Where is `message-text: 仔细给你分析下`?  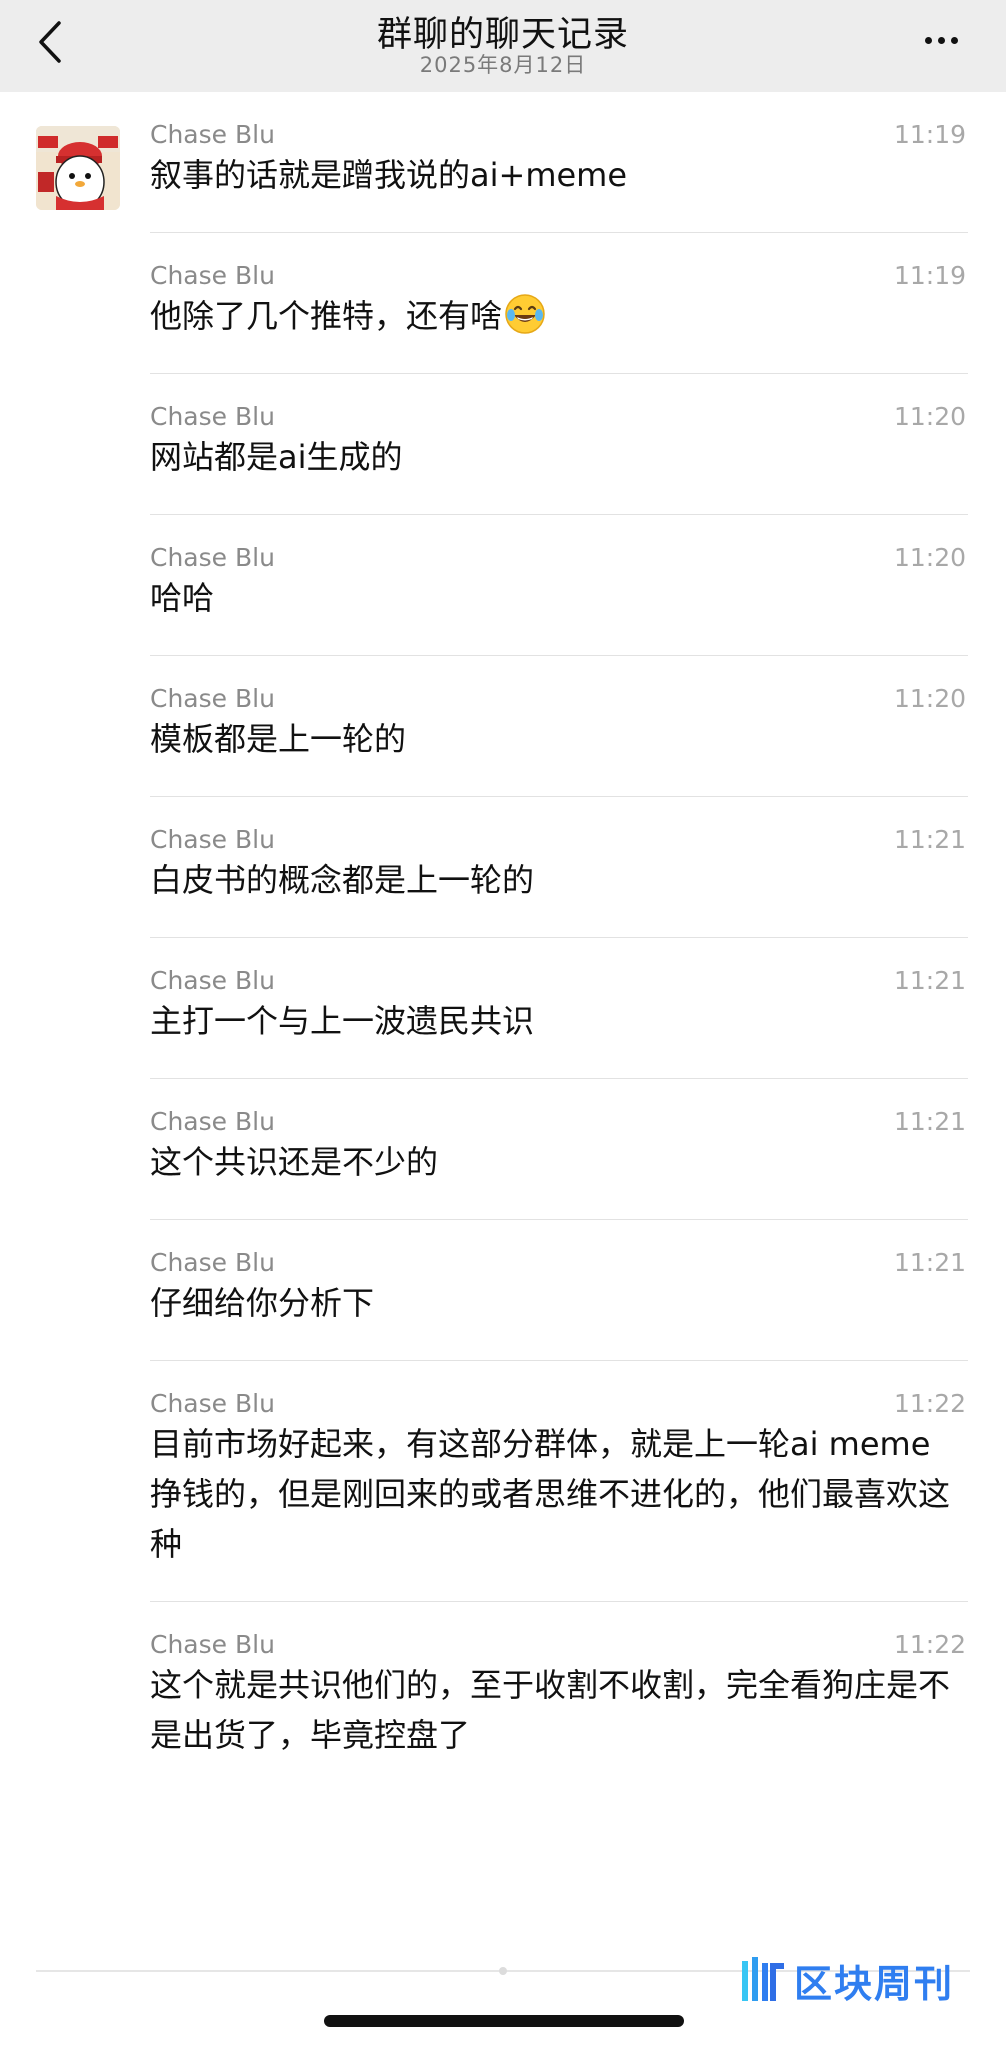 message-text: 仔细给你分析下 is located at coordinates (262, 1303).